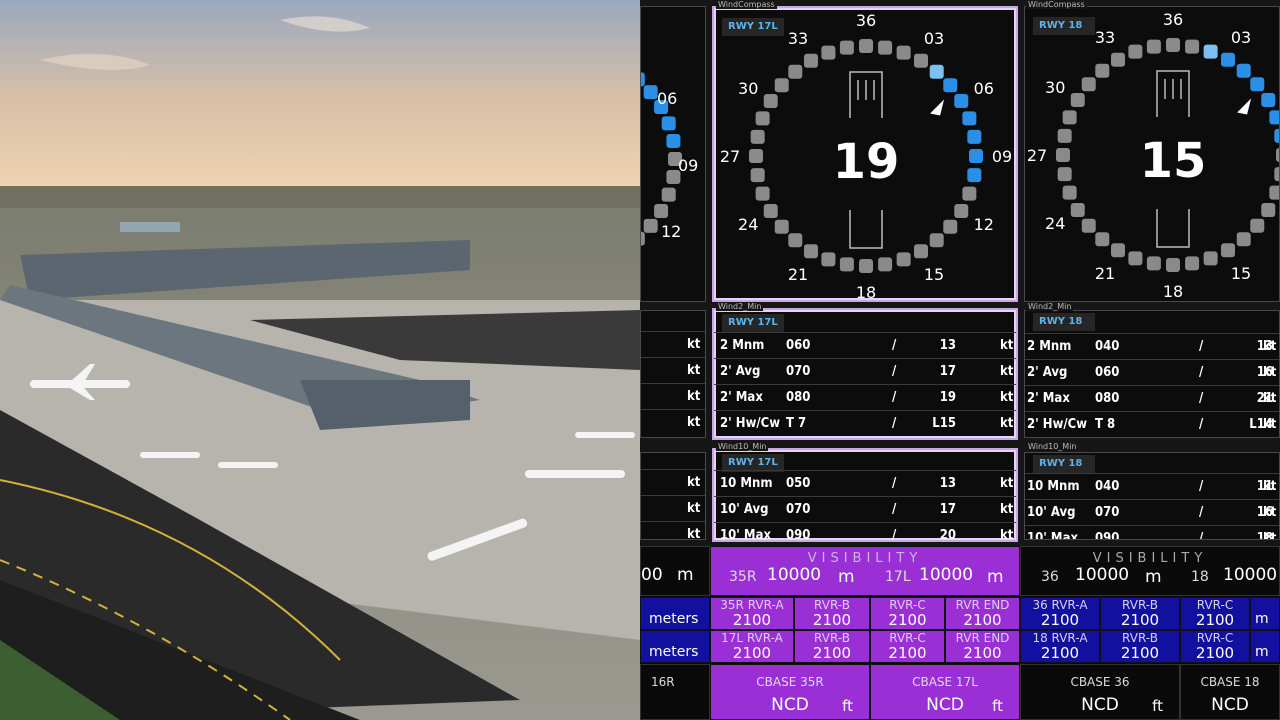 This screenshot has width=1280, height=720. Describe the element at coordinates (730, 156) in the screenshot. I see `compass-label: 27` at that location.